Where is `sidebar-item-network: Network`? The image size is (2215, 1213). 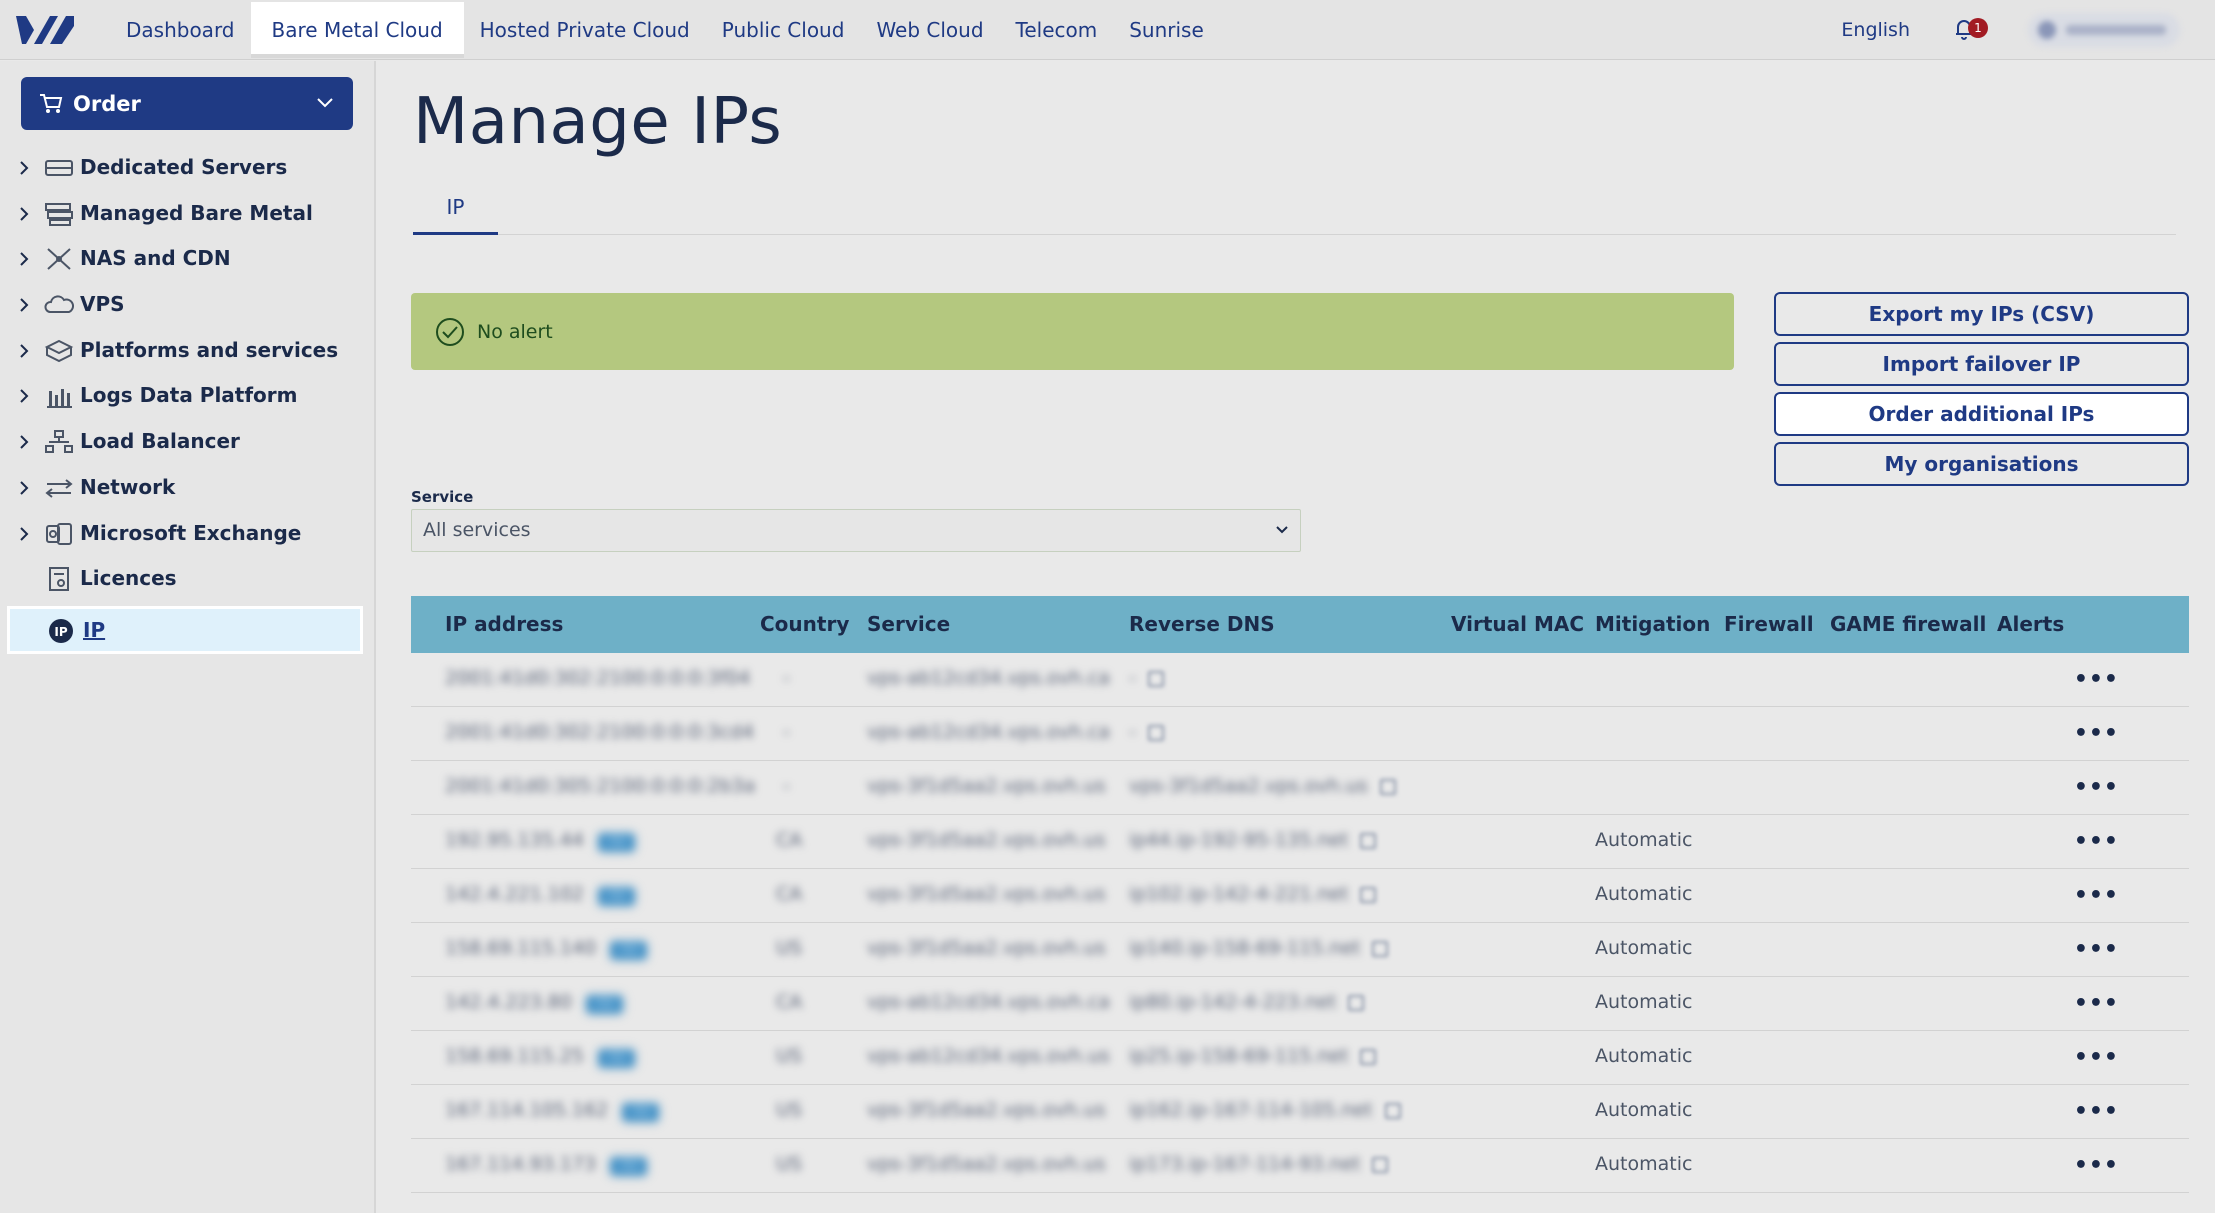
sidebar-item-network: Network is located at coordinates (188, 488).